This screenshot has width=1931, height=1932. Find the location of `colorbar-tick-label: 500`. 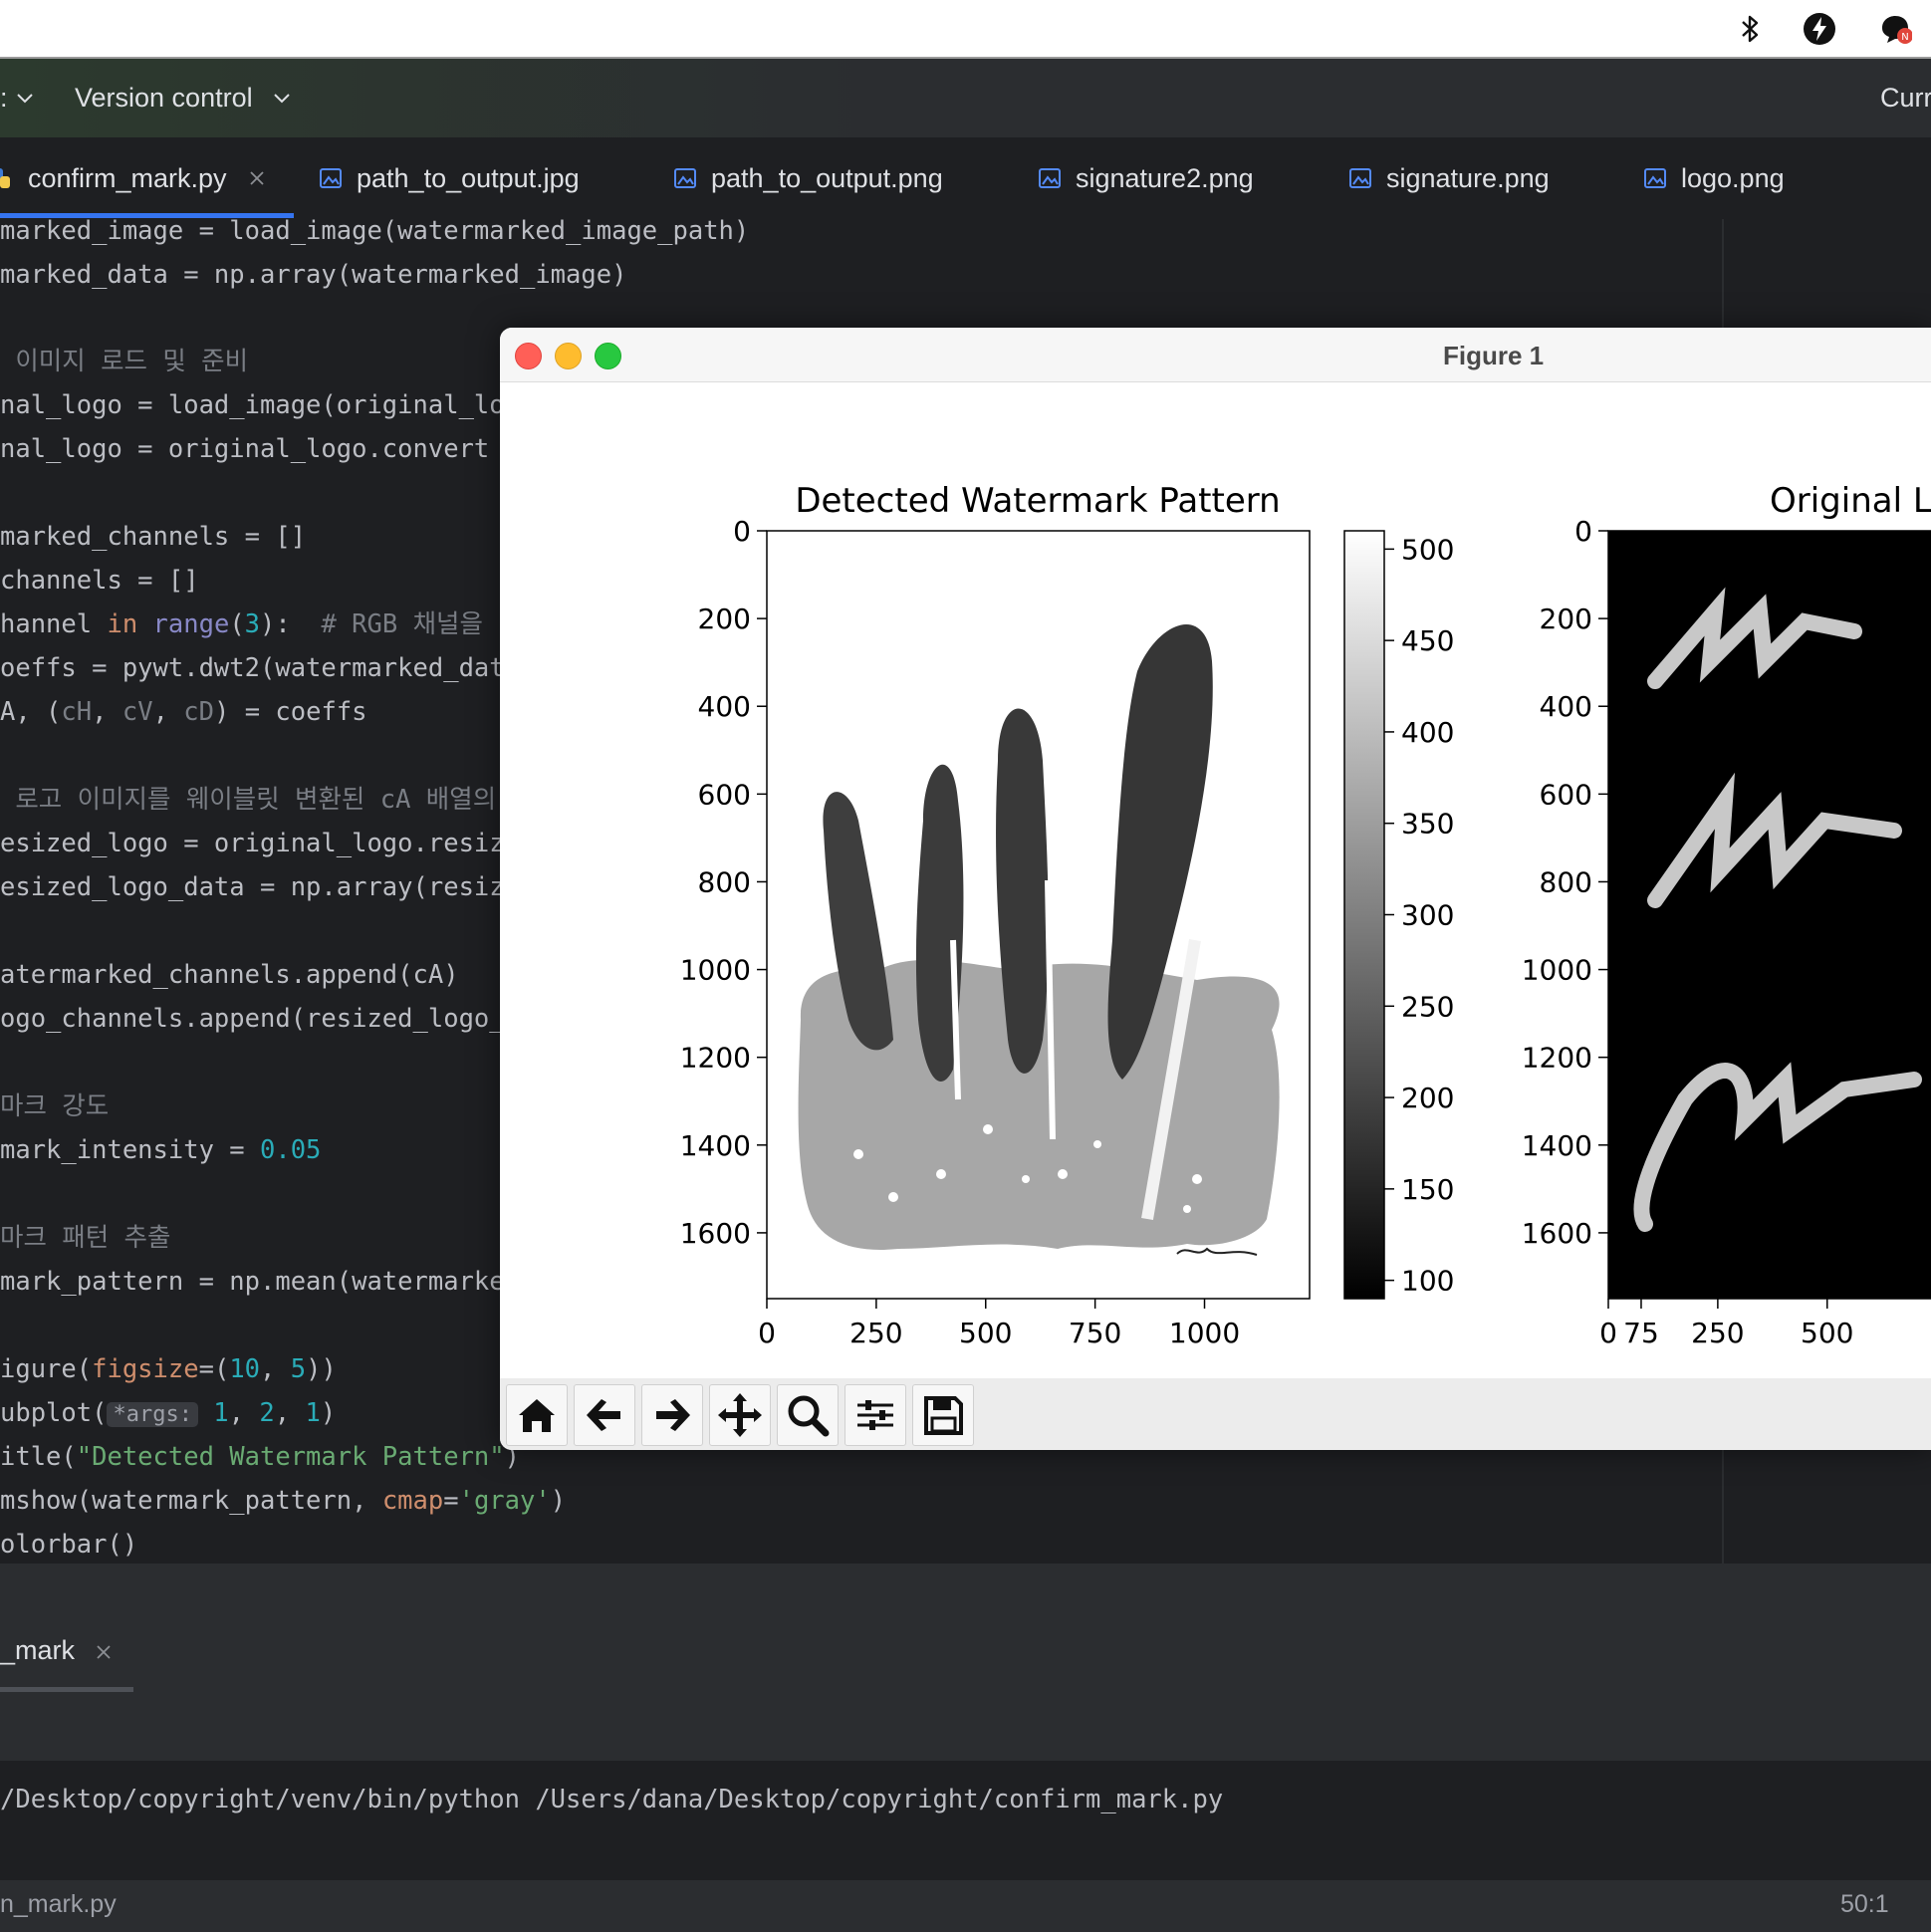

colorbar-tick-label: 500 is located at coordinates (1428, 549).